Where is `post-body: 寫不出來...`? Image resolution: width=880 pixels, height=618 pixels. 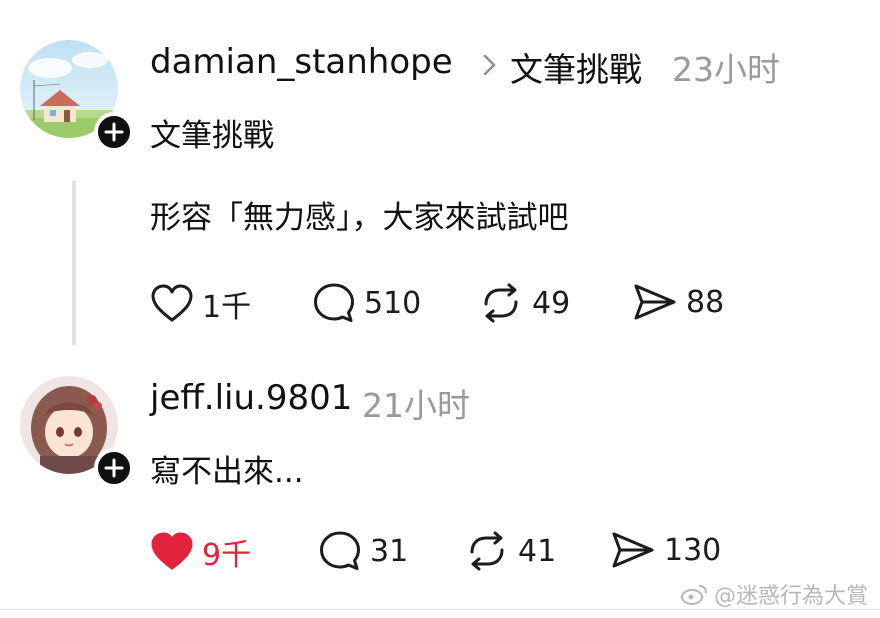
post-body: 寫不出來... is located at coordinates (227, 472).